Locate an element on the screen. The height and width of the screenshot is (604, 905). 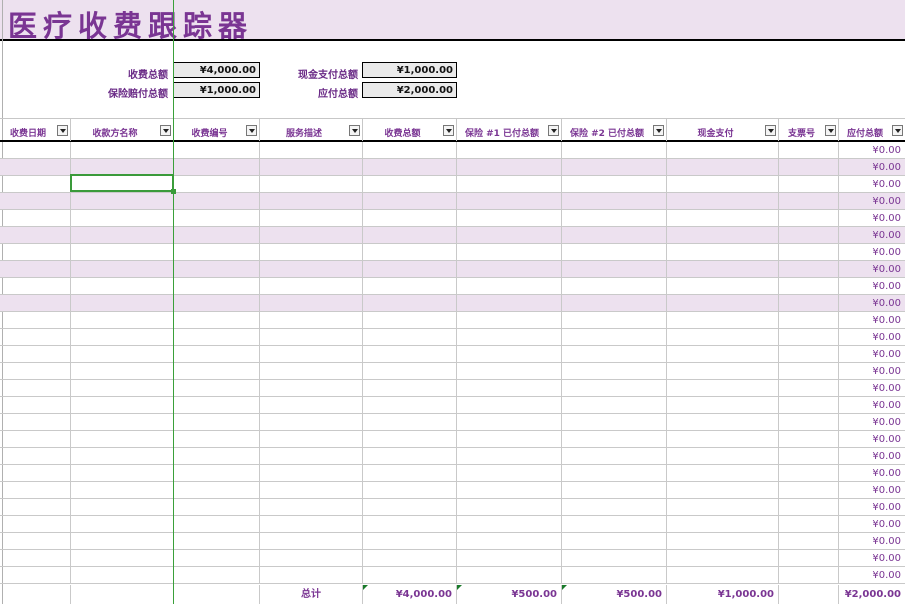
column-header-3: 服务描述 is located at coordinates (311, 130).